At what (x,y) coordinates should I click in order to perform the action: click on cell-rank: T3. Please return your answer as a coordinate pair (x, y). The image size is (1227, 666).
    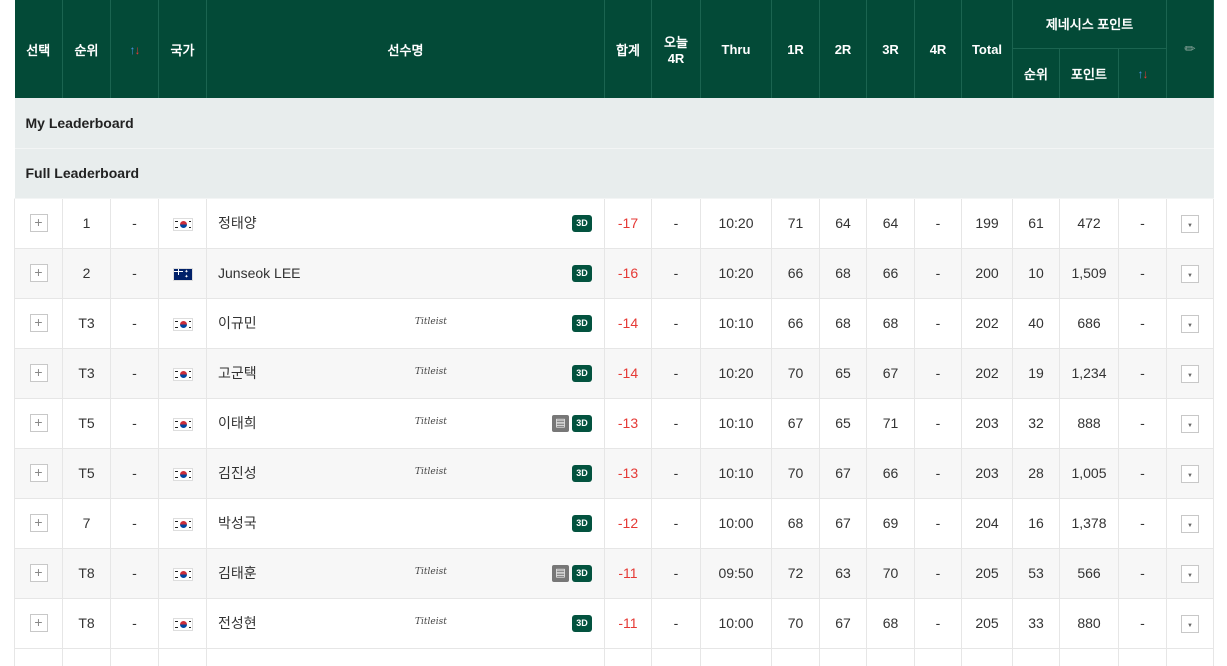
    Looking at the image, I should click on (86, 323).